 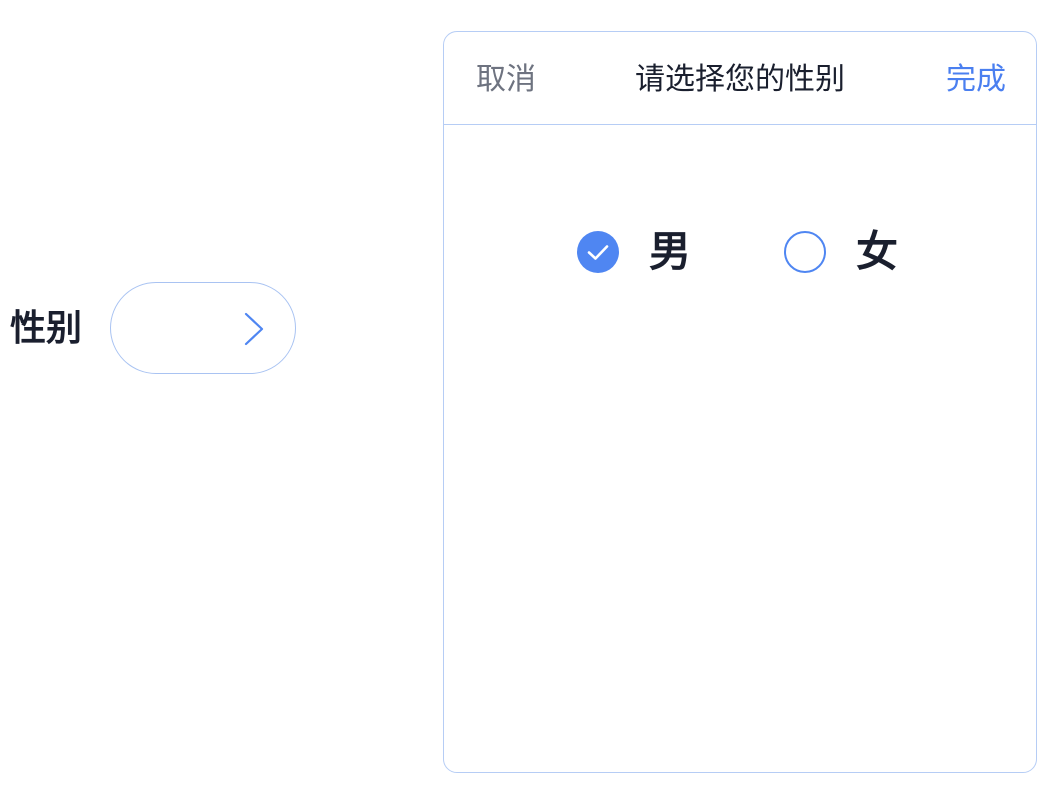 What do you see at coordinates (46, 328) in the screenshot?
I see `gender-field-label: 性别` at bounding box center [46, 328].